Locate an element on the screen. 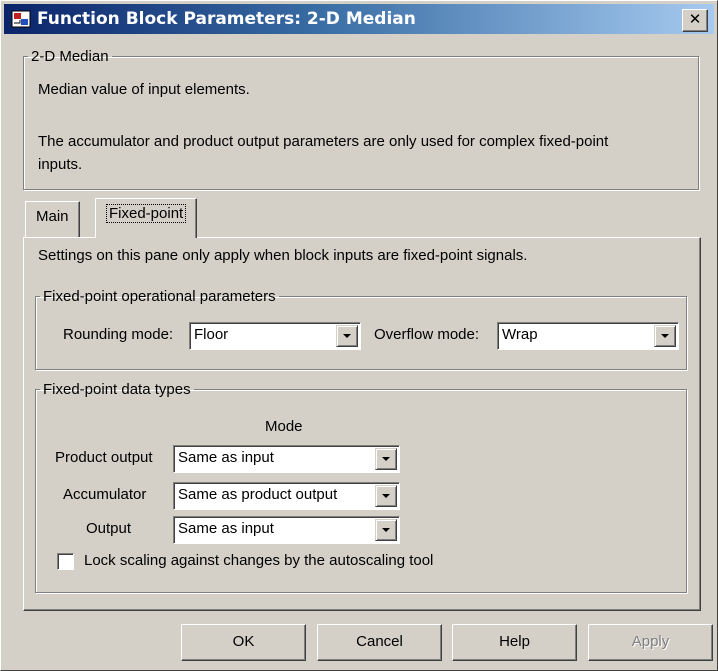 This screenshot has height=671, width=718. rounding-mode-value: Floor is located at coordinates (211, 334).